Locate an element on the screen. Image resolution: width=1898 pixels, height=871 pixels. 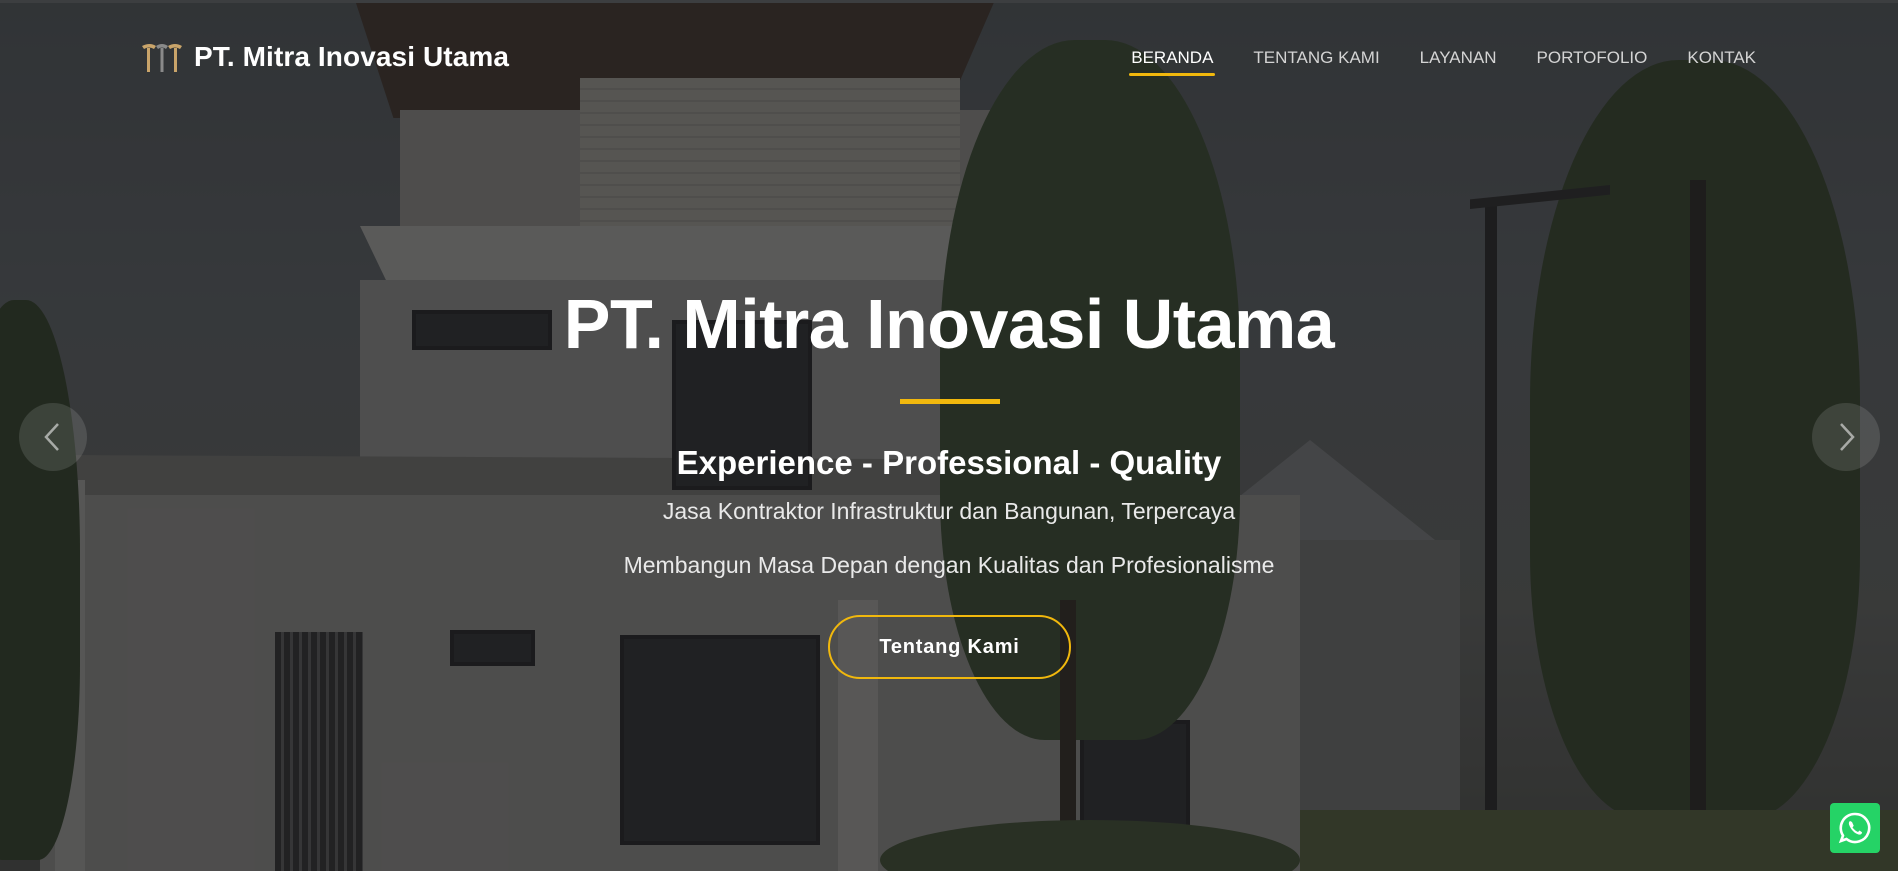
whatsapp-icon is located at coordinates (1854, 828).